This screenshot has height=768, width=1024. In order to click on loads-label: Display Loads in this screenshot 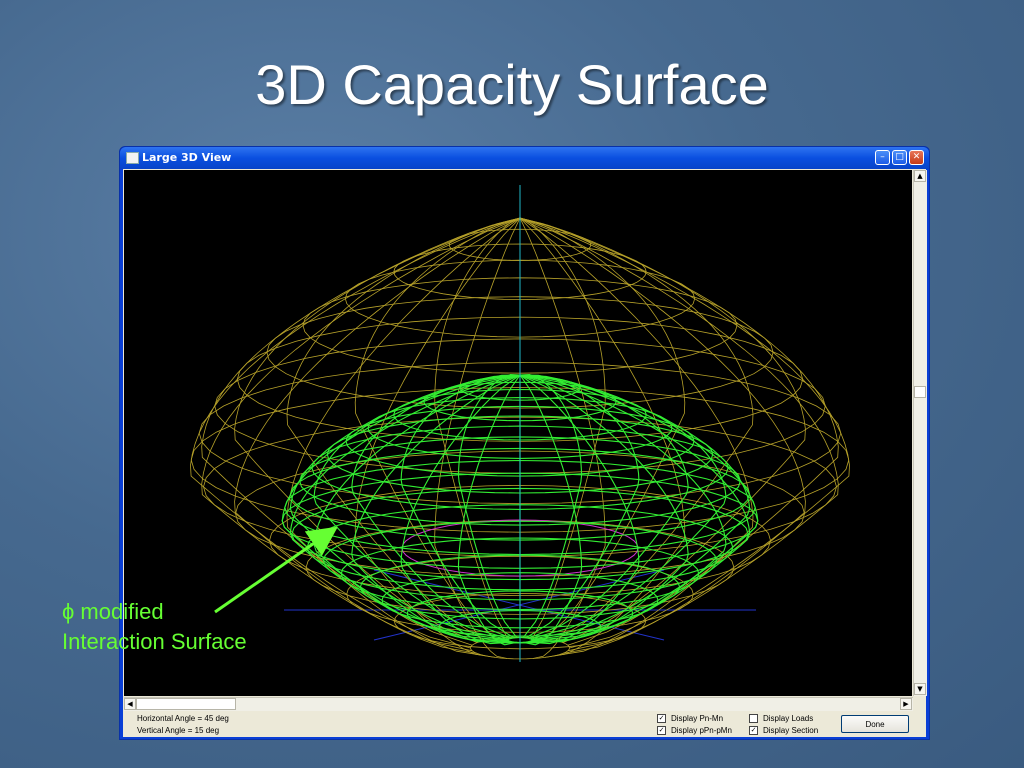, I will do `click(788, 718)`.